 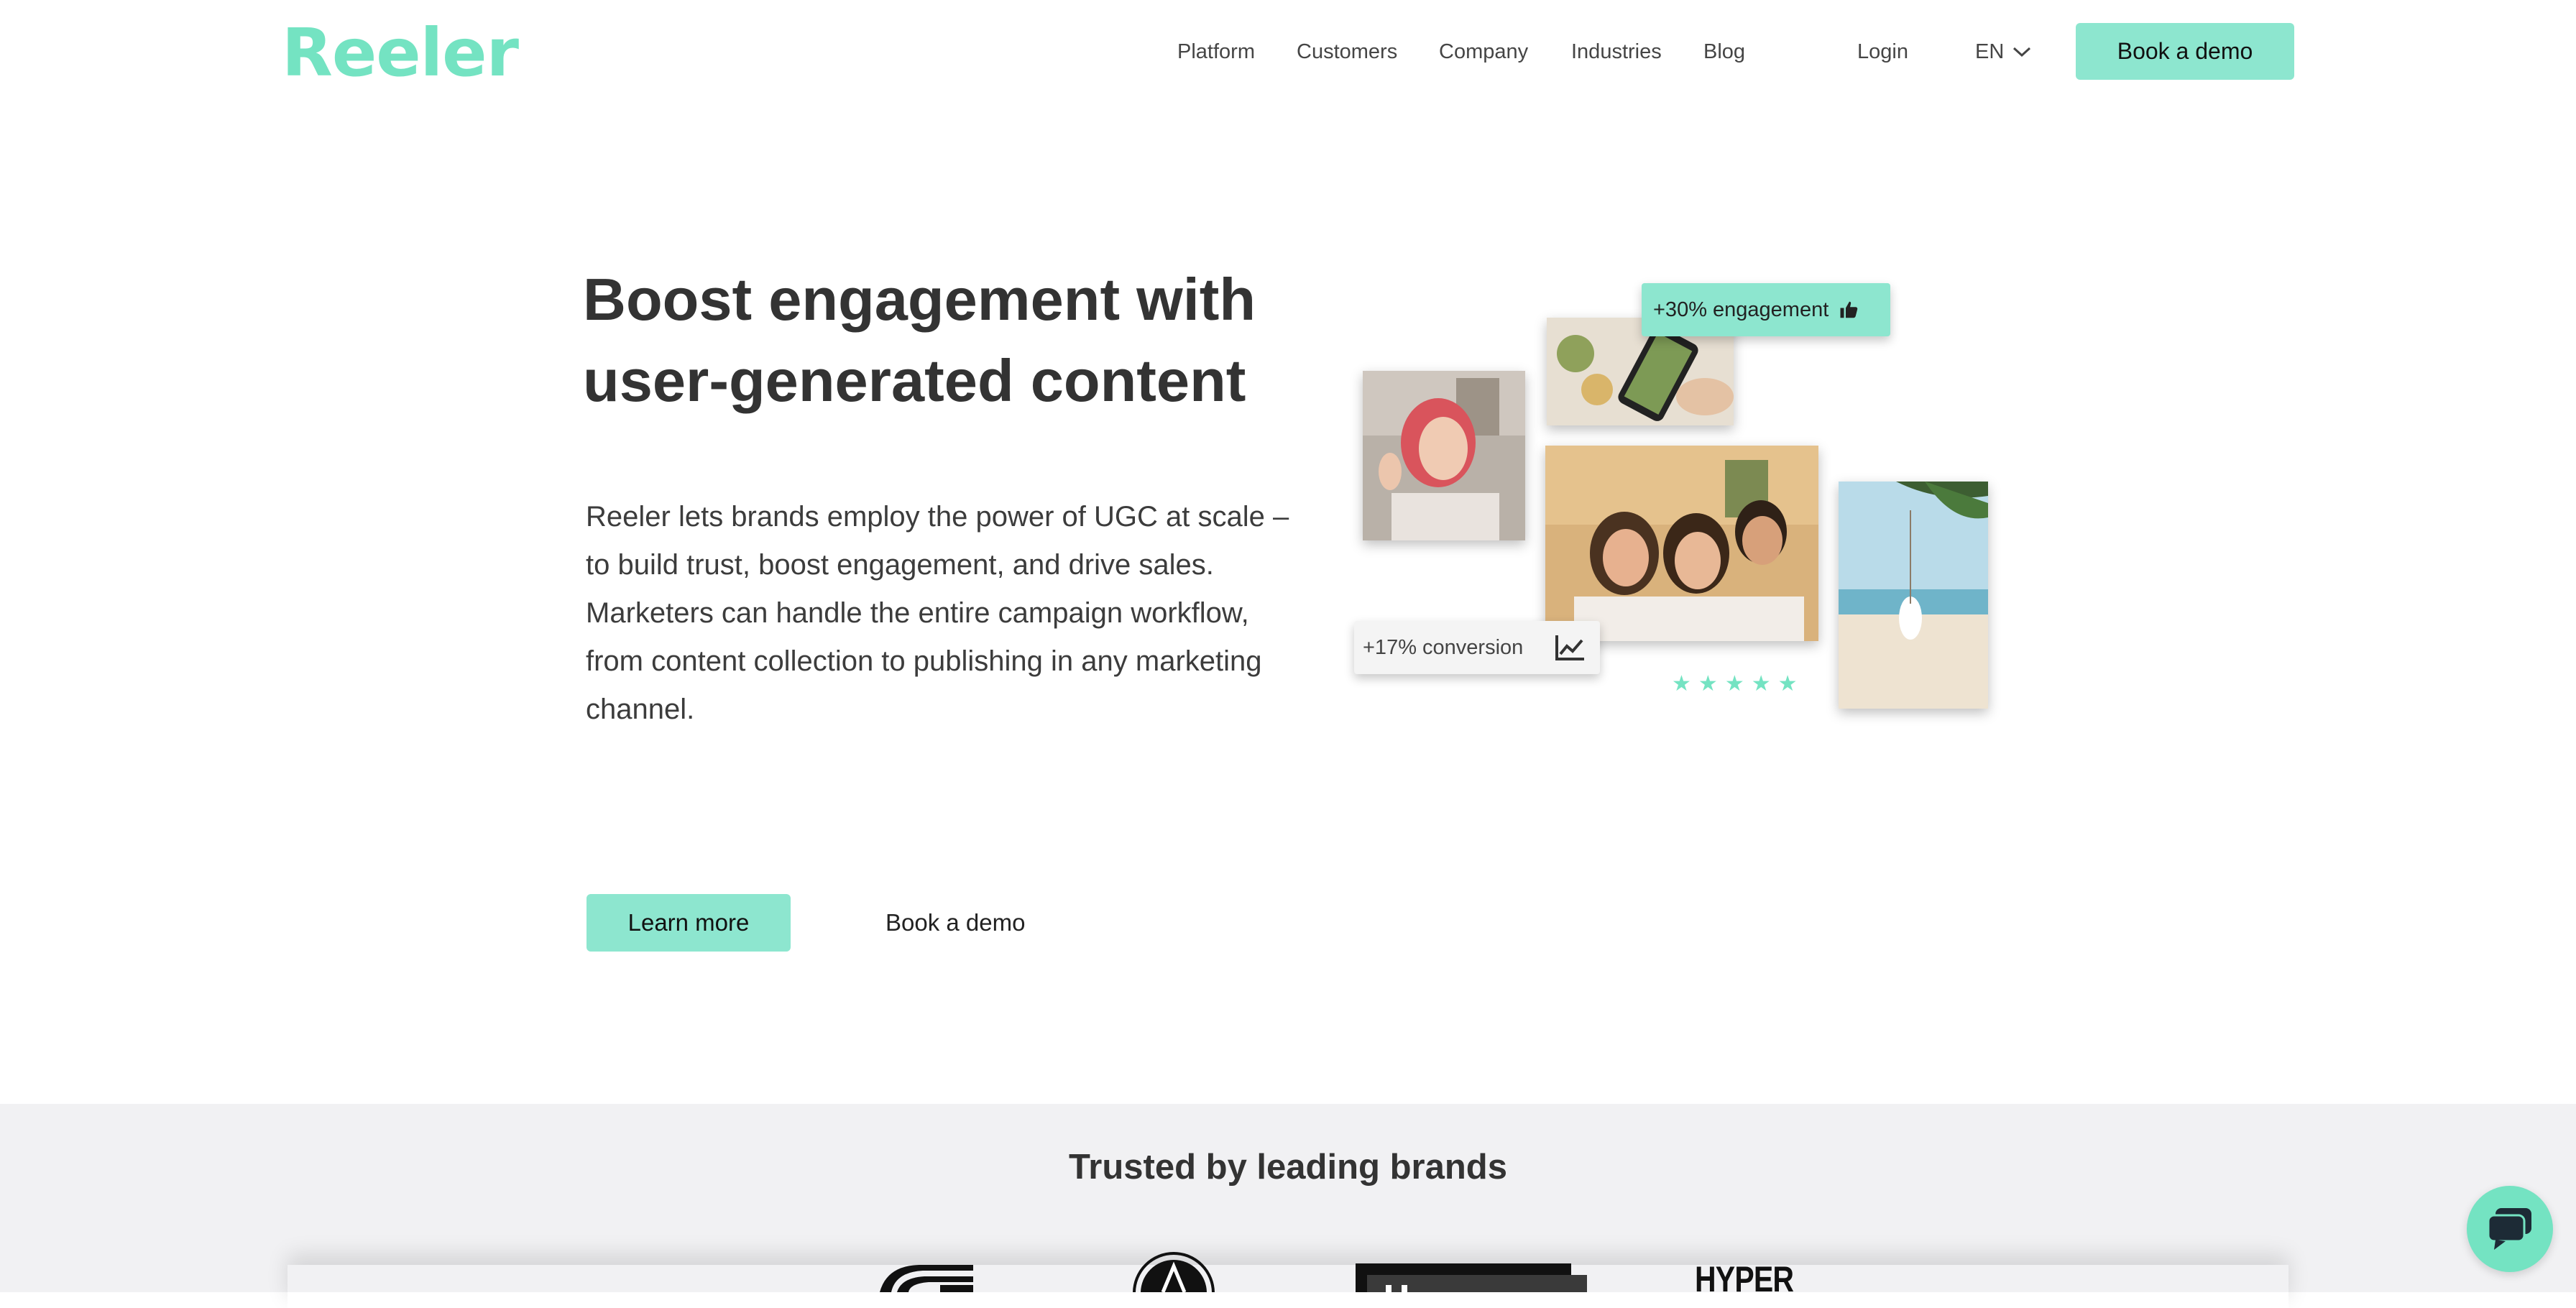 What do you see at coordinates (926, 1278) in the screenshot?
I see `brand-logo-stripes` at bounding box center [926, 1278].